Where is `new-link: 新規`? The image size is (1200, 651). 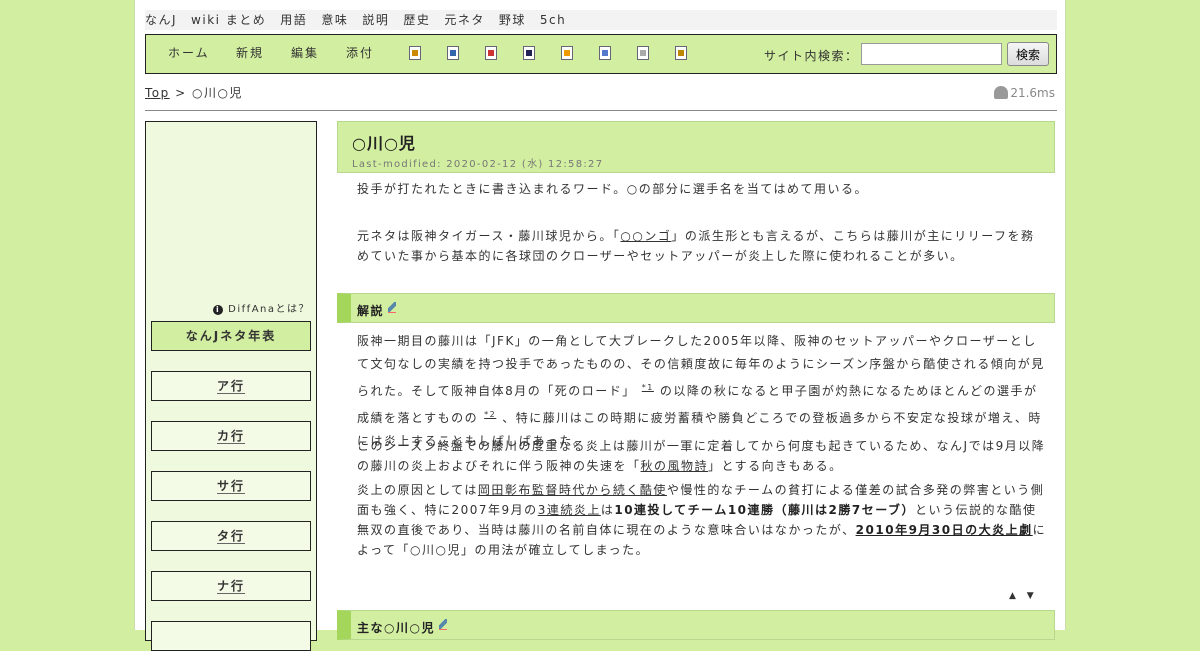
new-link: 新規 is located at coordinates (250, 54).